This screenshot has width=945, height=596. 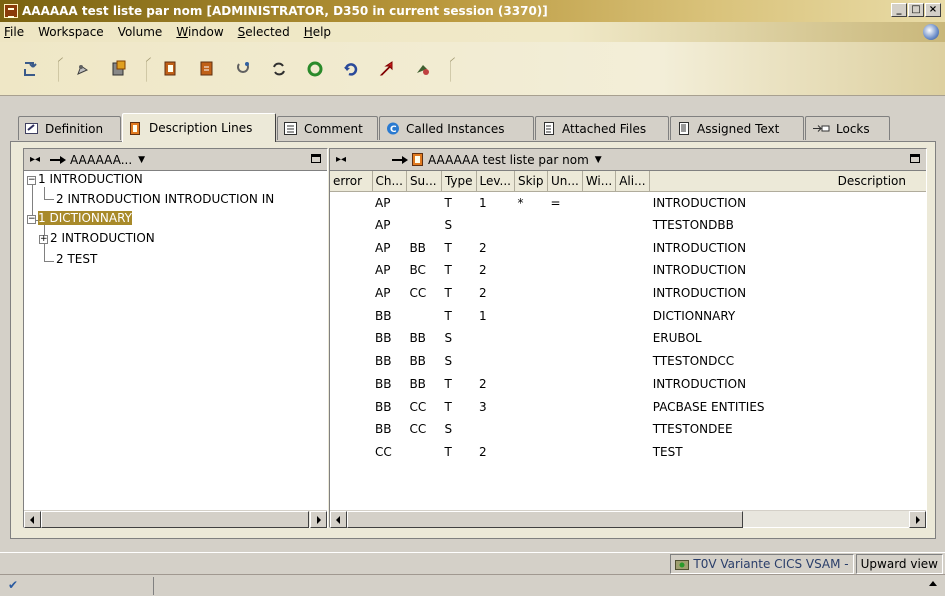 What do you see at coordinates (171, 69) in the screenshot?
I see `copy-icon` at bounding box center [171, 69].